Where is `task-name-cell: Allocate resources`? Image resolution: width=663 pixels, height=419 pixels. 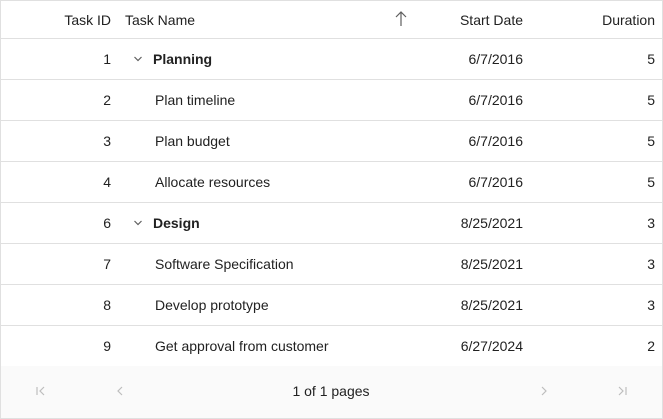 task-name-cell: Allocate resources is located at coordinates (305, 182).